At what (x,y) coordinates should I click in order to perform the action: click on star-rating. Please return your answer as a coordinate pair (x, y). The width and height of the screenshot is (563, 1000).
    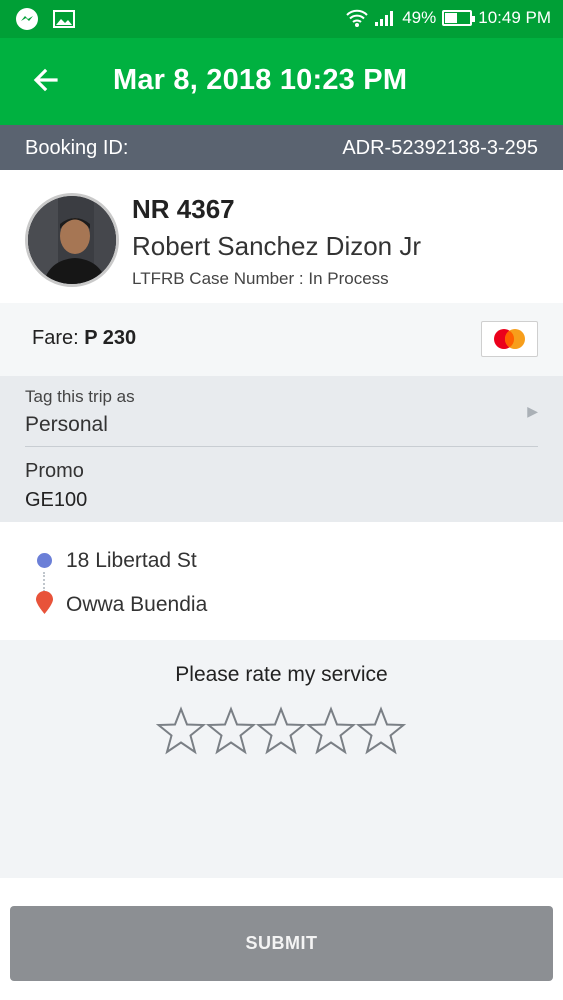
    Looking at the image, I should click on (281, 731).